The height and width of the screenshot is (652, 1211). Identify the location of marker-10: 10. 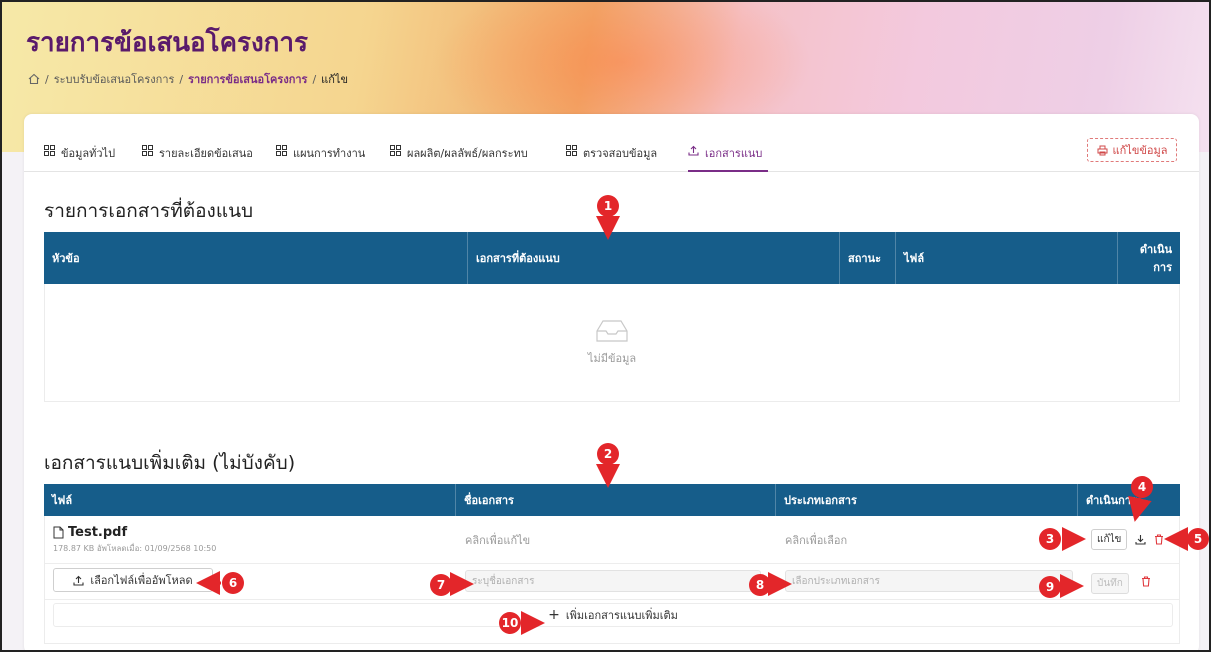
(510, 623).